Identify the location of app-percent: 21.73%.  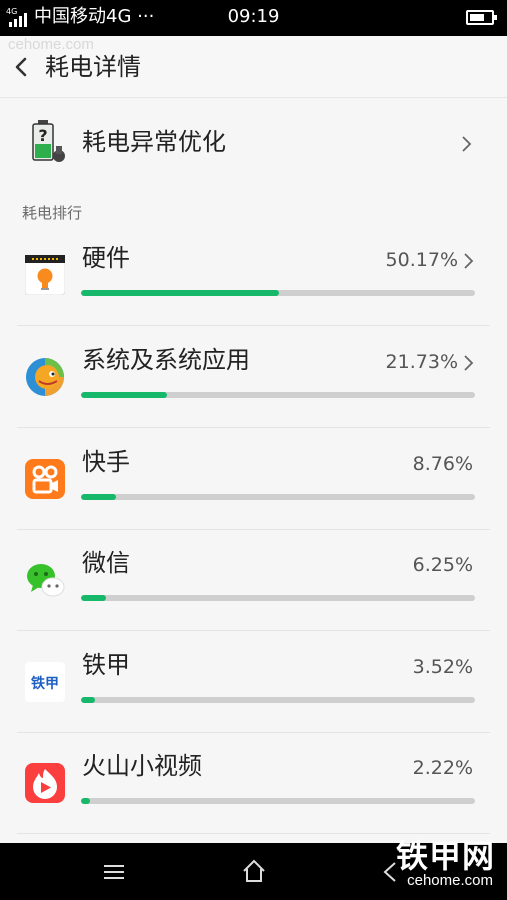
(421, 362).